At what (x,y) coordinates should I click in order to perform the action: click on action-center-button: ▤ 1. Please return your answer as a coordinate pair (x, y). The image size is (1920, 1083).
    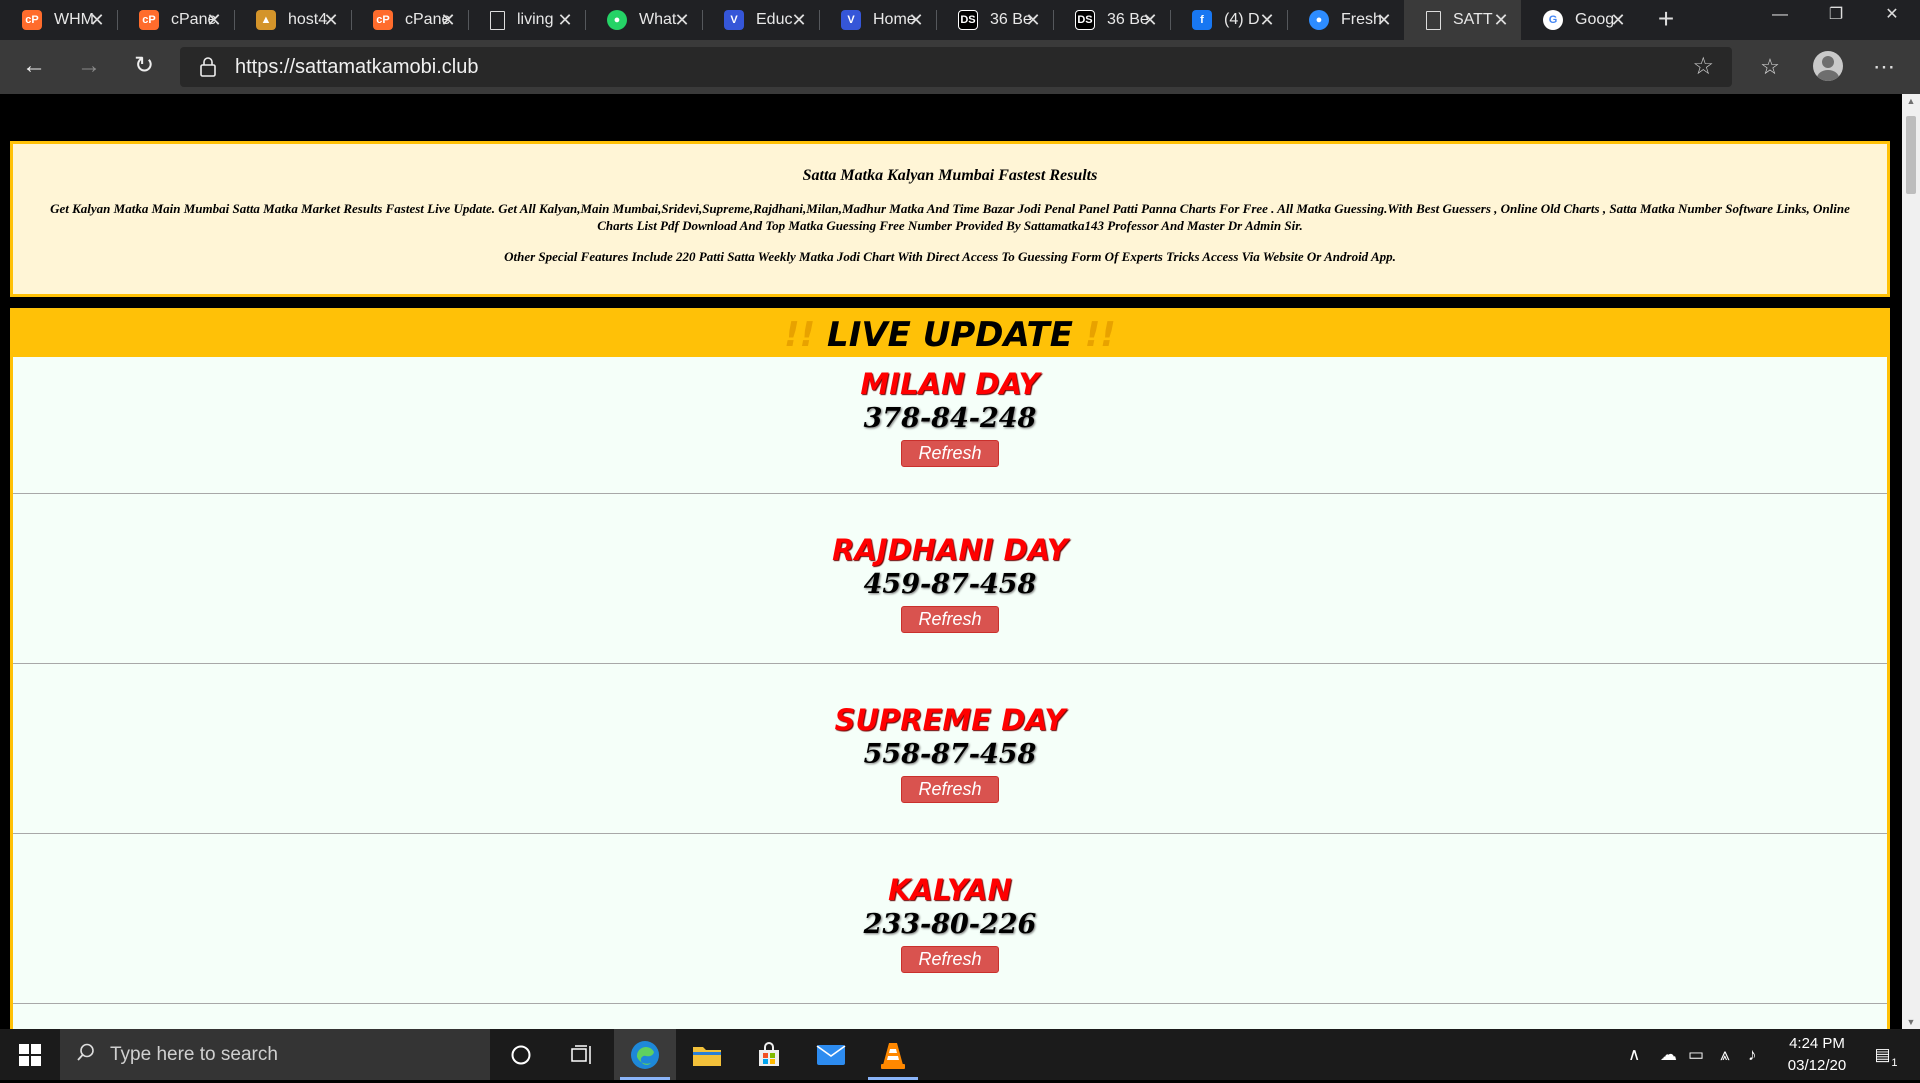
    Looking at the image, I should click on (1888, 1054).